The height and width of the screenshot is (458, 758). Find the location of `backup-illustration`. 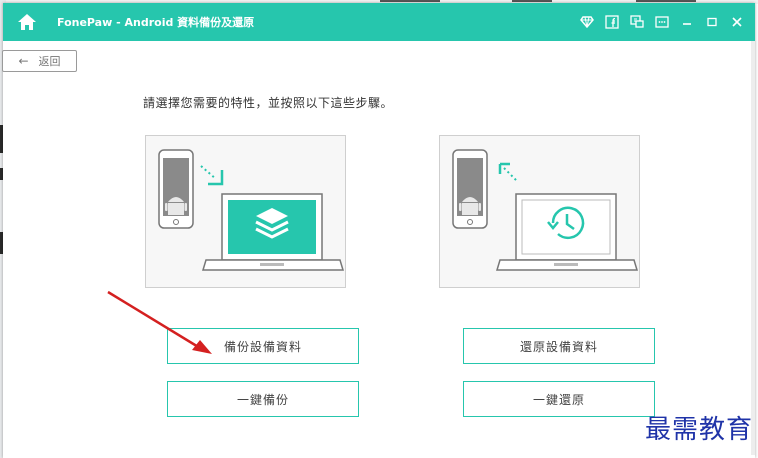

backup-illustration is located at coordinates (245, 211).